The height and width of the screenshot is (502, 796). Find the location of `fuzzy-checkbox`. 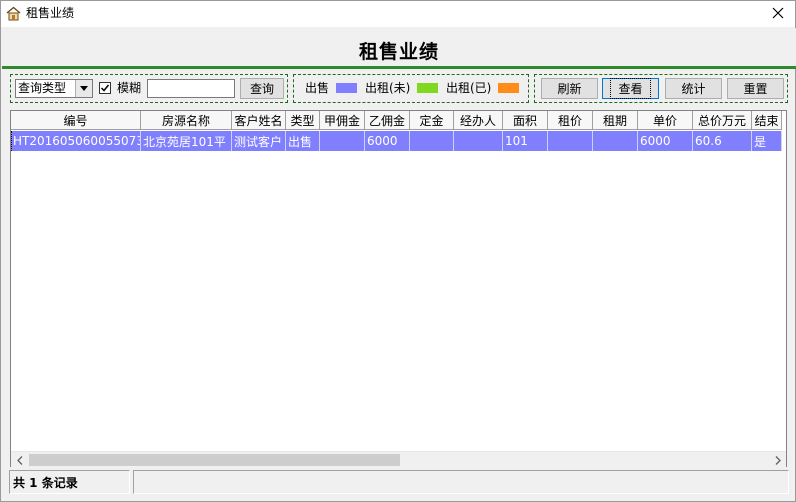

fuzzy-checkbox is located at coordinates (105, 88).